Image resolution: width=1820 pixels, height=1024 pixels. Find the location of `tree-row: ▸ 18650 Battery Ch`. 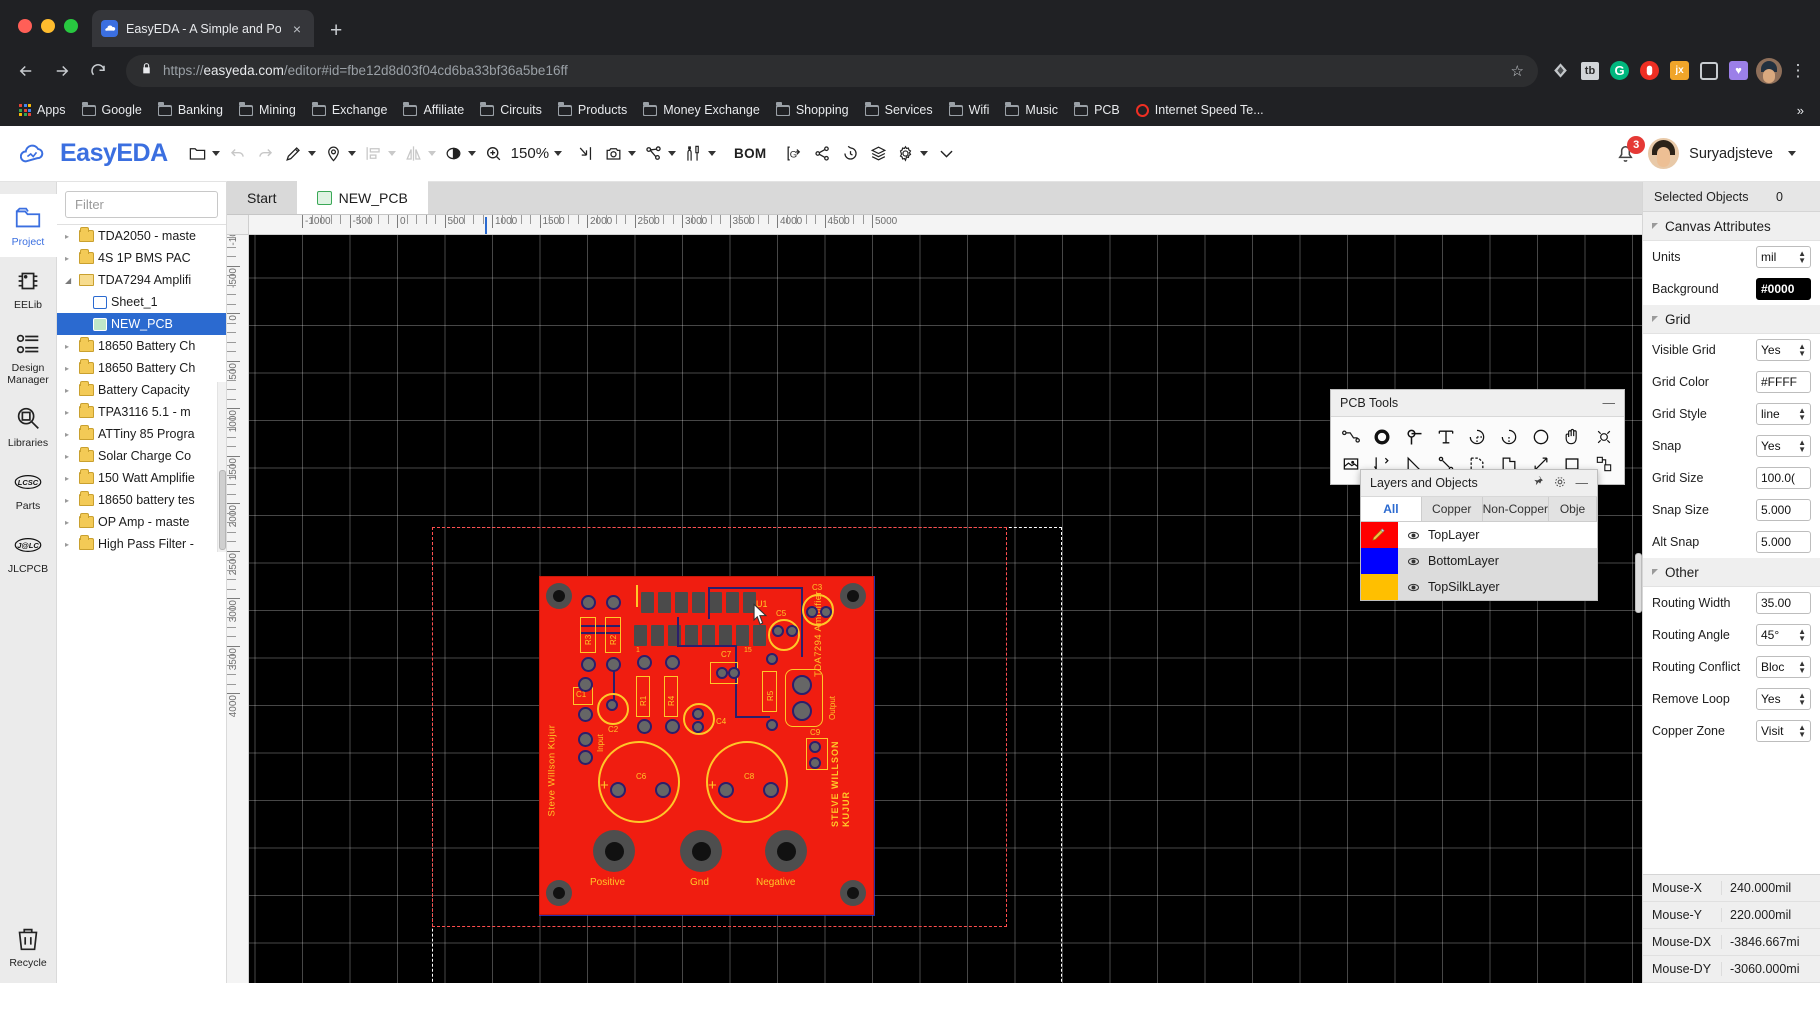

tree-row: ▸ 18650 Battery Ch is located at coordinates (141, 346).